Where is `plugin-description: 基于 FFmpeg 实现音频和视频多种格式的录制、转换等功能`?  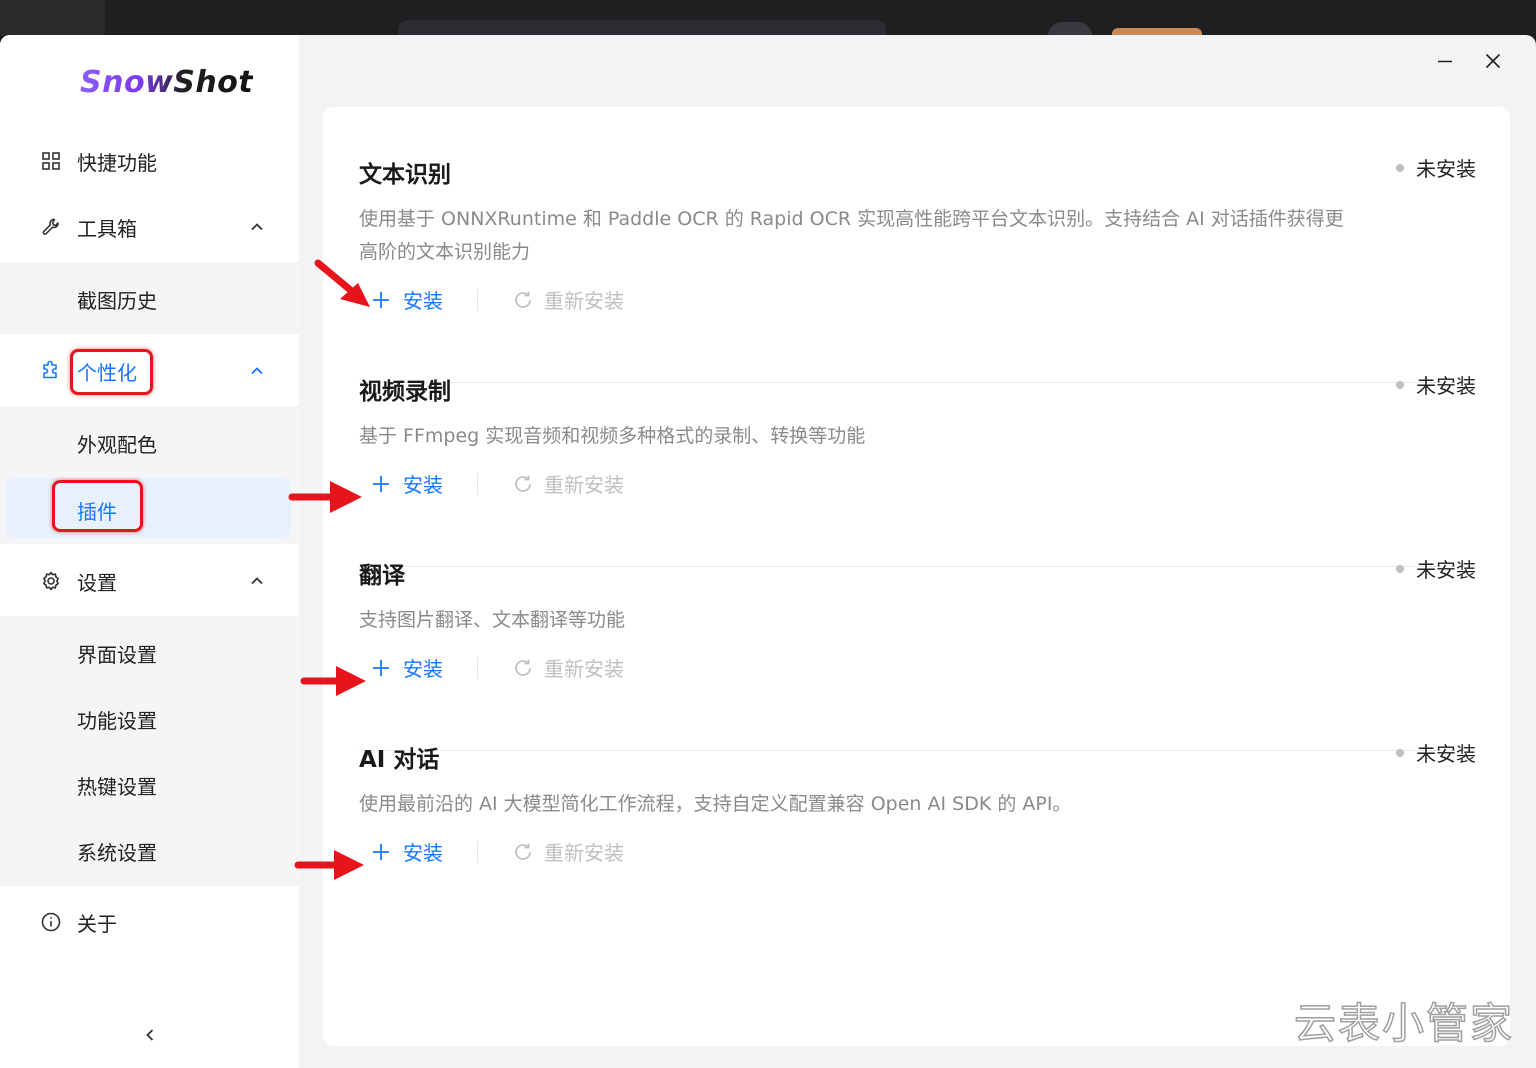
plugin-description: 基于 FFmpeg 实现音频和视频多种格式的录制、转换等功能 is located at coordinates (612, 436).